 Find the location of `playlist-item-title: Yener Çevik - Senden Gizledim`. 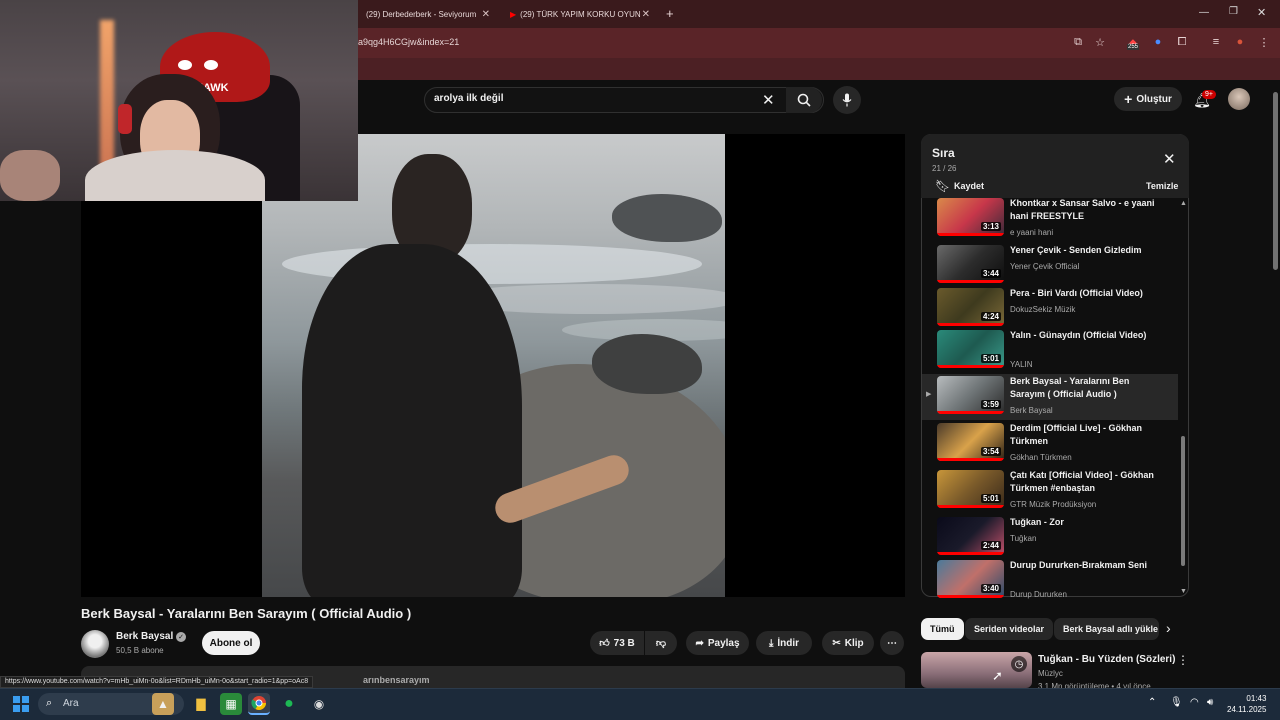

playlist-item-title: Yener Çevik - Senden Gizledim is located at coordinates (1085, 250).